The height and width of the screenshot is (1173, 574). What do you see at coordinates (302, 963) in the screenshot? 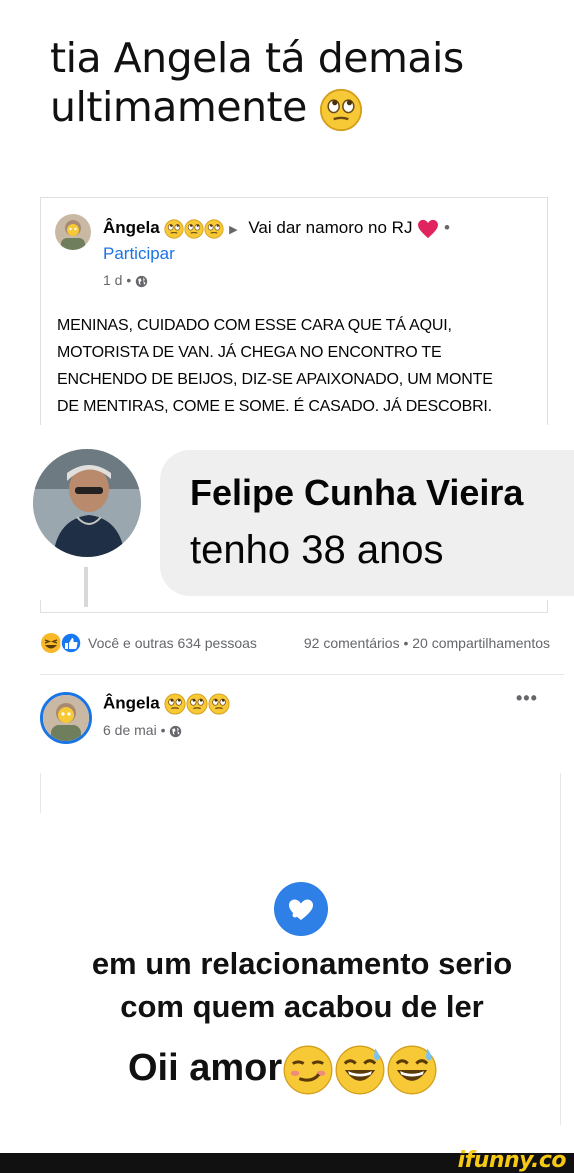
I see `image-text-line: em um relacionamento serio` at bounding box center [302, 963].